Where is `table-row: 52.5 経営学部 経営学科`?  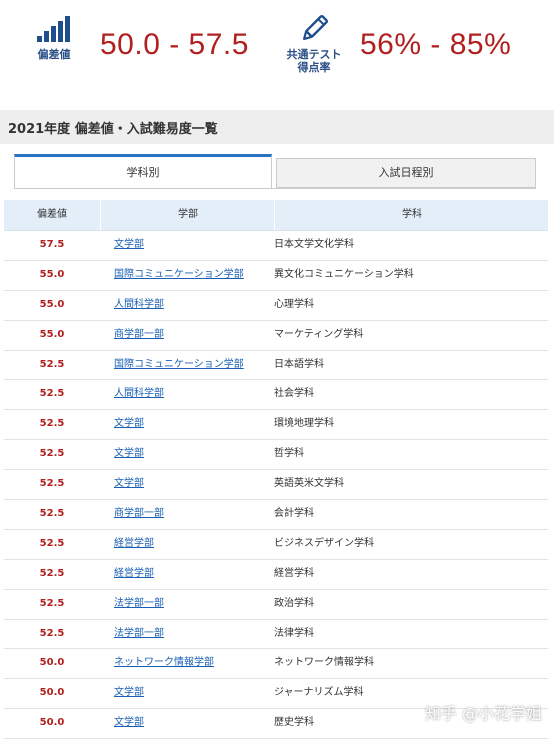 table-row: 52.5 経営学部 経営学科 is located at coordinates (276, 575).